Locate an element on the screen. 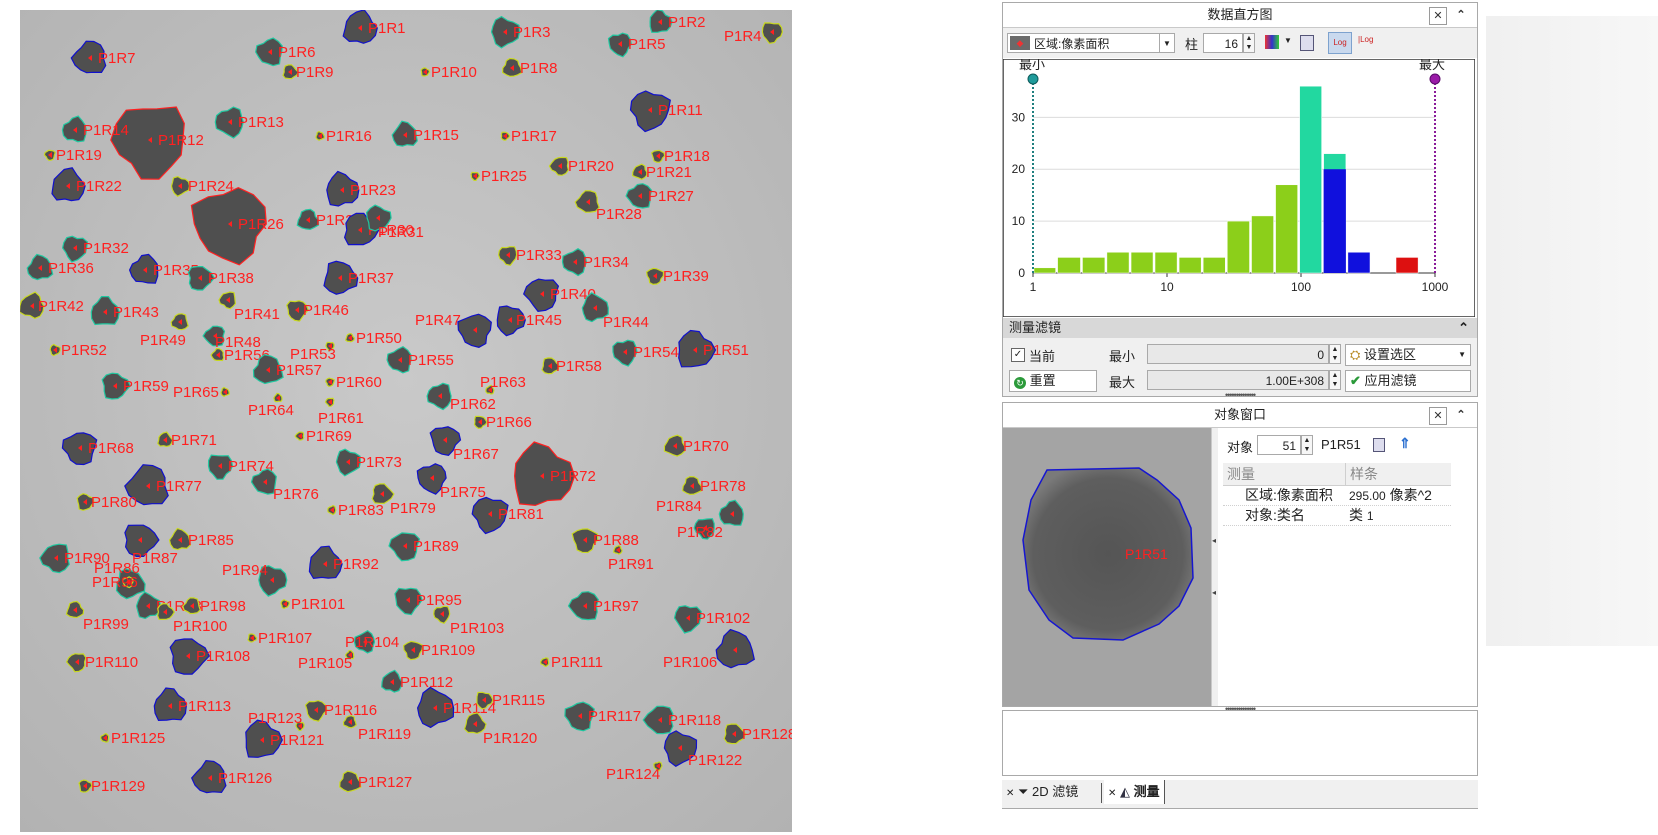 This screenshot has height=835, width=1658. colony-label: P1R128 is located at coordinates (767, 734).